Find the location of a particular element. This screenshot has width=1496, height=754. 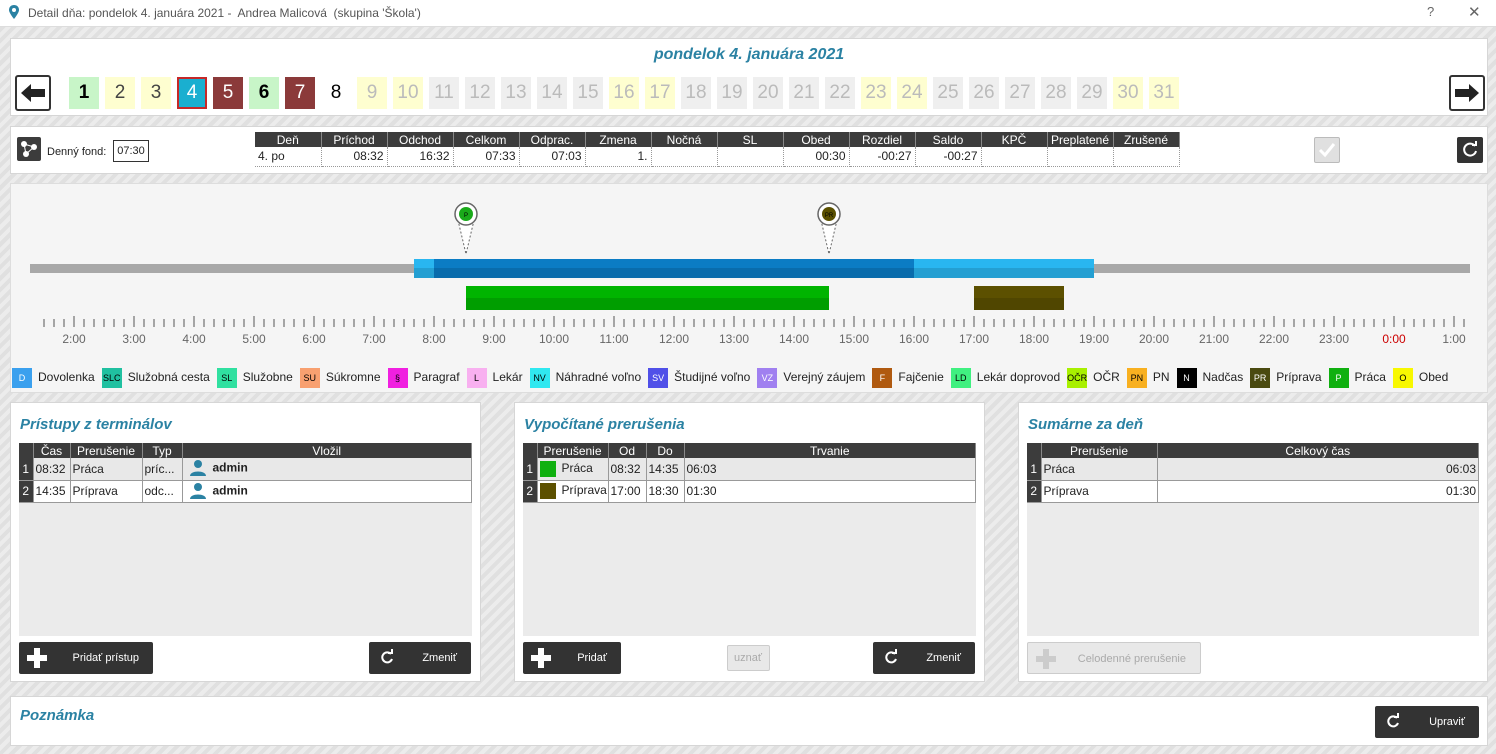

day-29: 29 is located at coordinates (1092, 93).